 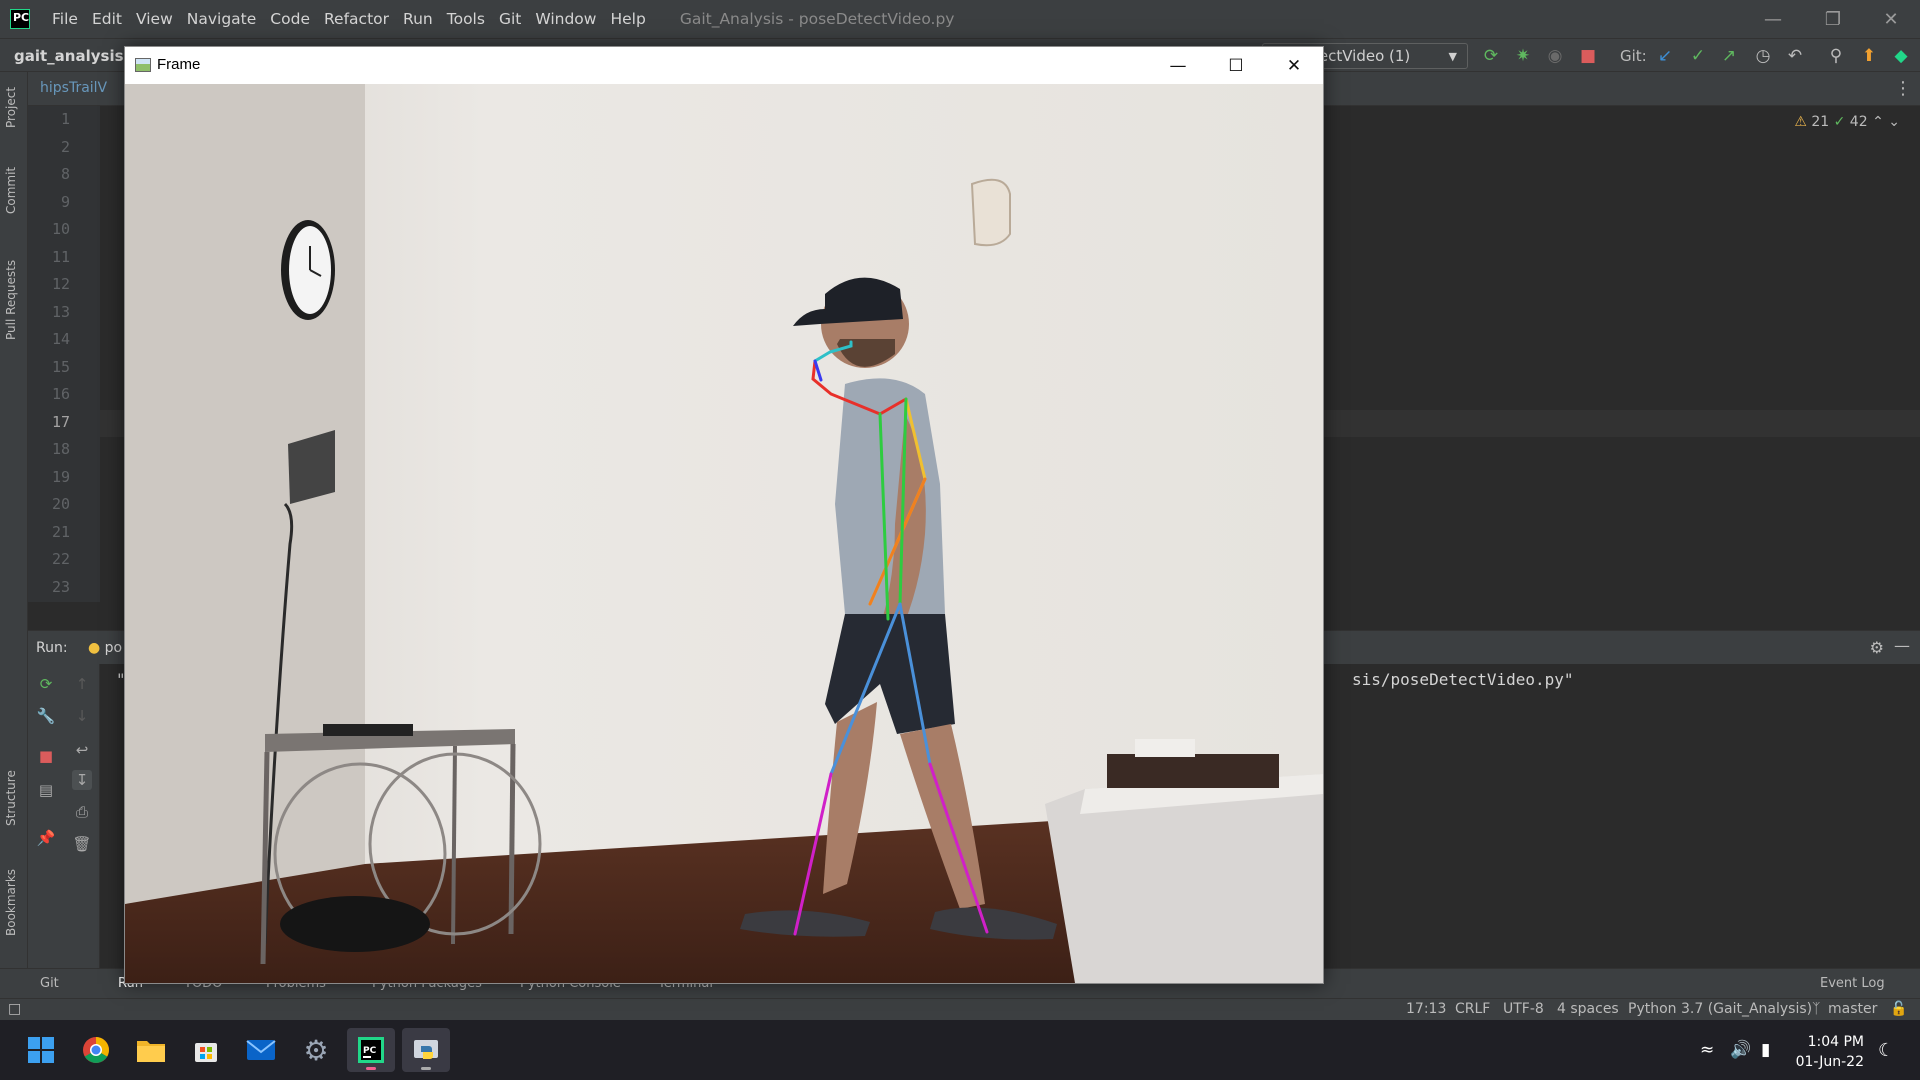 I want to click on chrome-taskbar-button, so click(x=96, y=1050).